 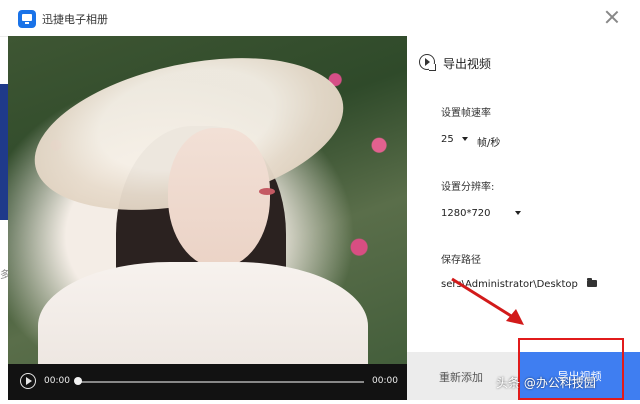 I want to click on preview-face, so click(x=219, y=198).